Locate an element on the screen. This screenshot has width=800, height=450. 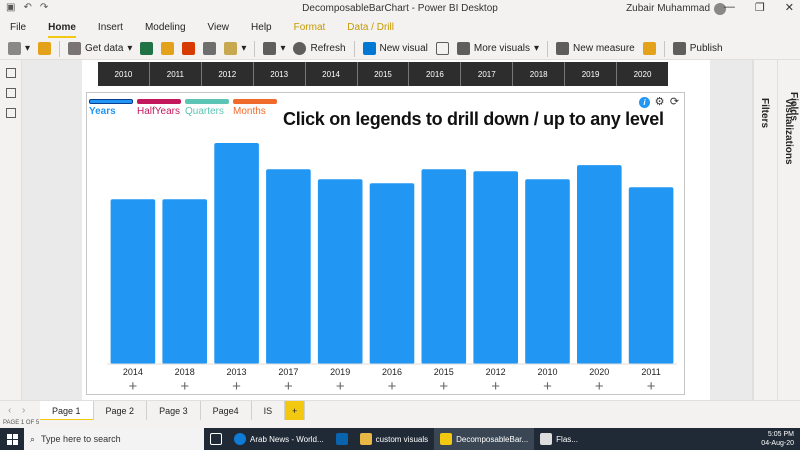
bar-2018 is located at coordinates (184, 281).